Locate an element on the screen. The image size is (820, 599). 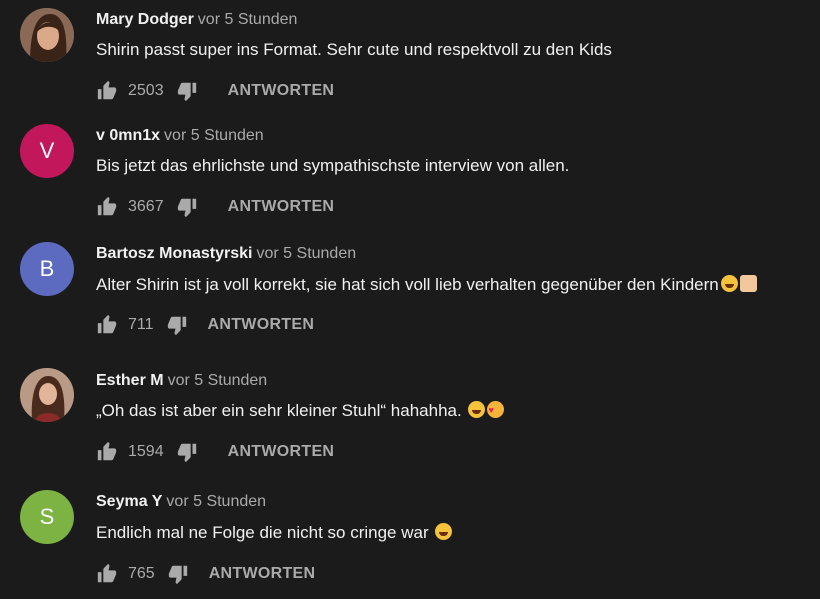
timestamp: vor 5 Stunden is located at coordinates (216, 501).